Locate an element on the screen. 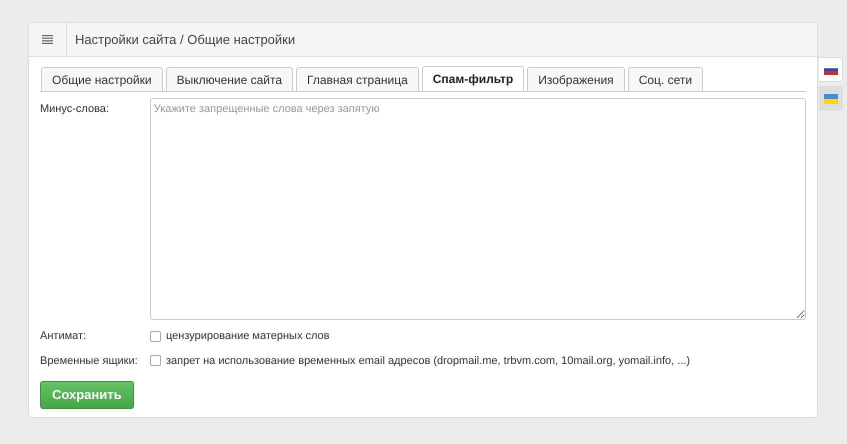 This screenshot has width=847, height=444. language-tab is located at coordinates (831, 69).